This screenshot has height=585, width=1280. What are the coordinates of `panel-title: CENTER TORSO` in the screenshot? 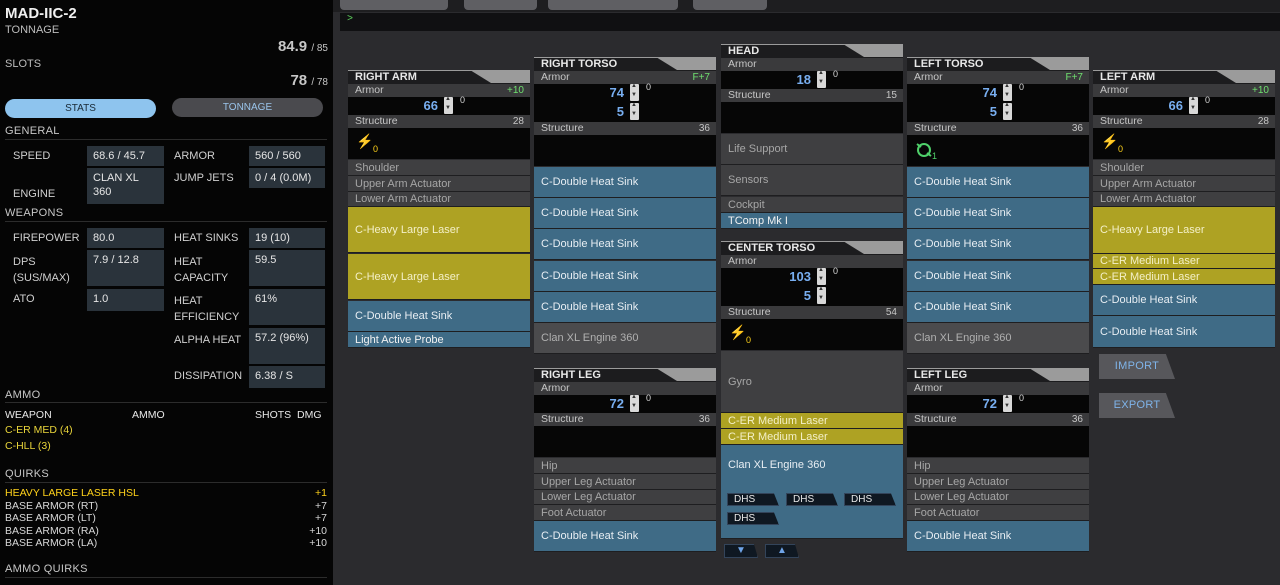 It's located at (812, 248).